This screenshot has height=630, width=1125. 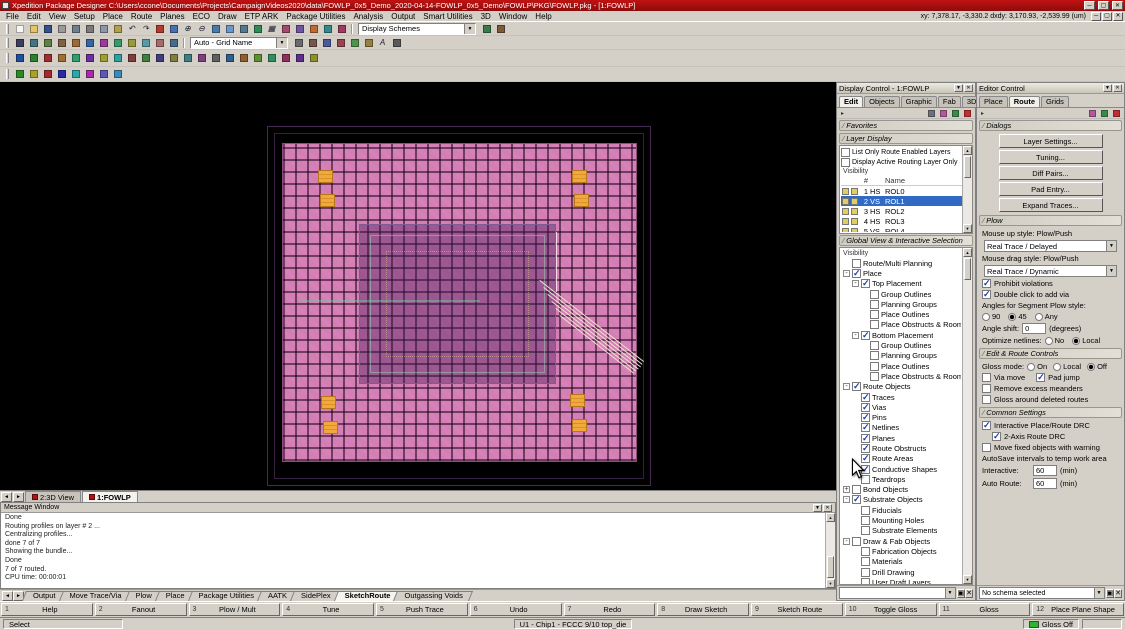 I want to click on tree-item: Route/Multi Planning, so click(x=901, y=263).